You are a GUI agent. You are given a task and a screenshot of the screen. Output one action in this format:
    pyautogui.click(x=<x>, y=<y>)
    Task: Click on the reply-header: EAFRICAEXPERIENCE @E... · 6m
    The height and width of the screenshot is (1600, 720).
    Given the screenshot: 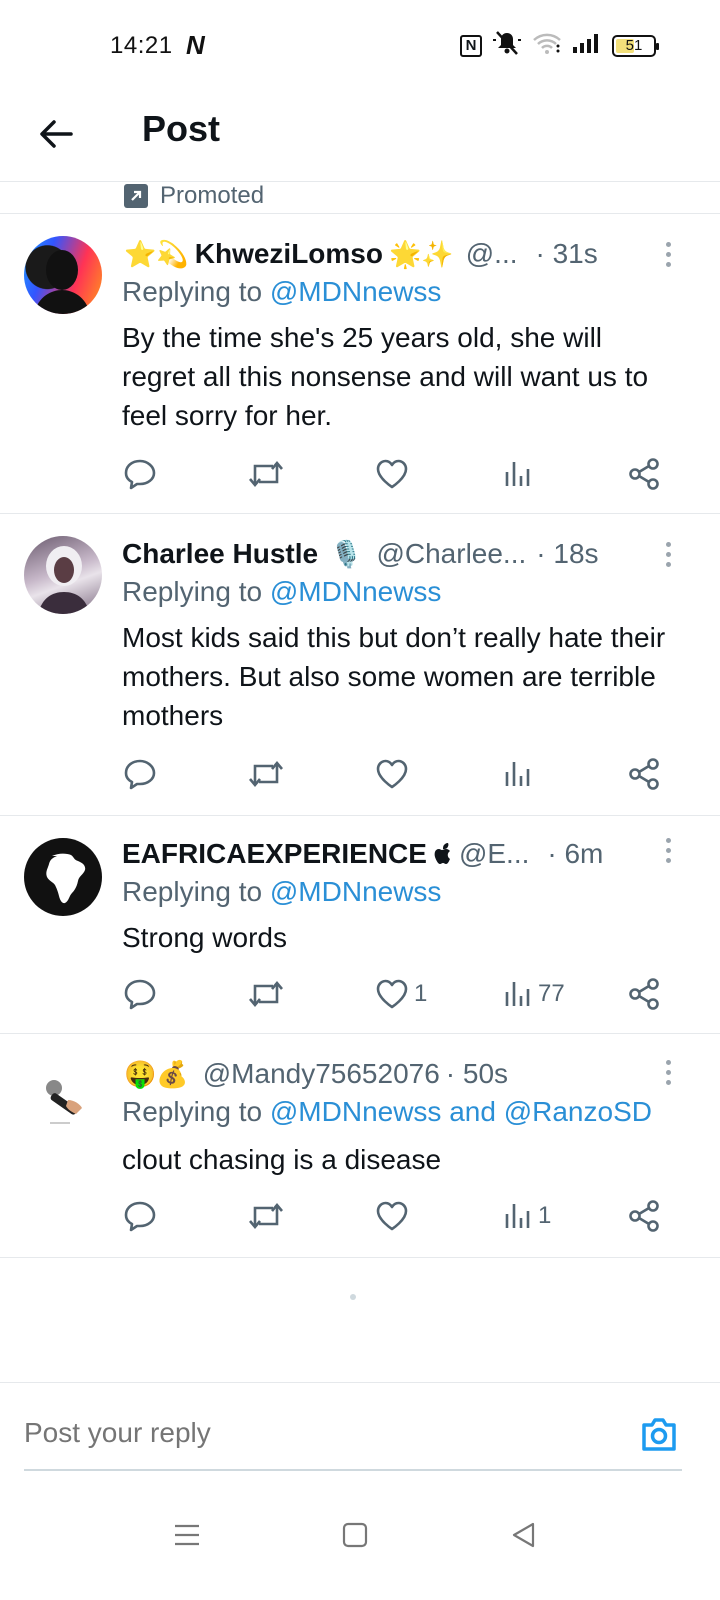 What is the action you would take?
    pyautogui.click(x=391, y=854)
    